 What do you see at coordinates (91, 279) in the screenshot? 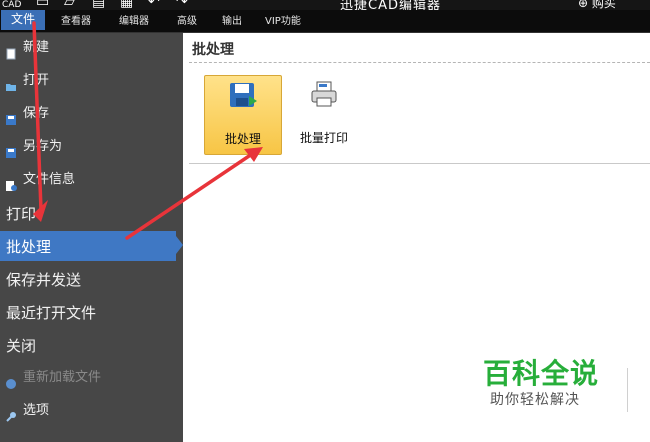
I see `sidebar-item-save-and-send: 保存并发送` at bounding box center [91, 279].